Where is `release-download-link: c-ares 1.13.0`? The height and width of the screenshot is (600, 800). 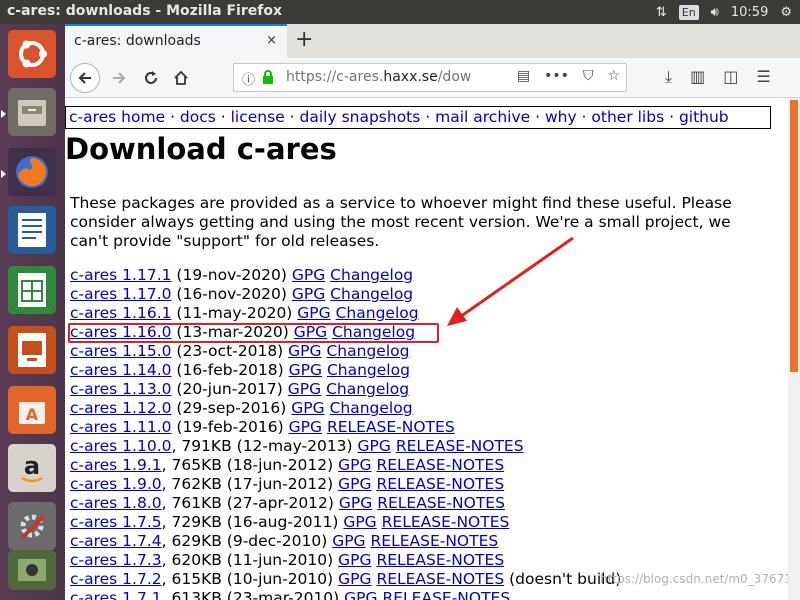
release-download-link: c-ares 1.13.0 is located at coordinates (120, 389).